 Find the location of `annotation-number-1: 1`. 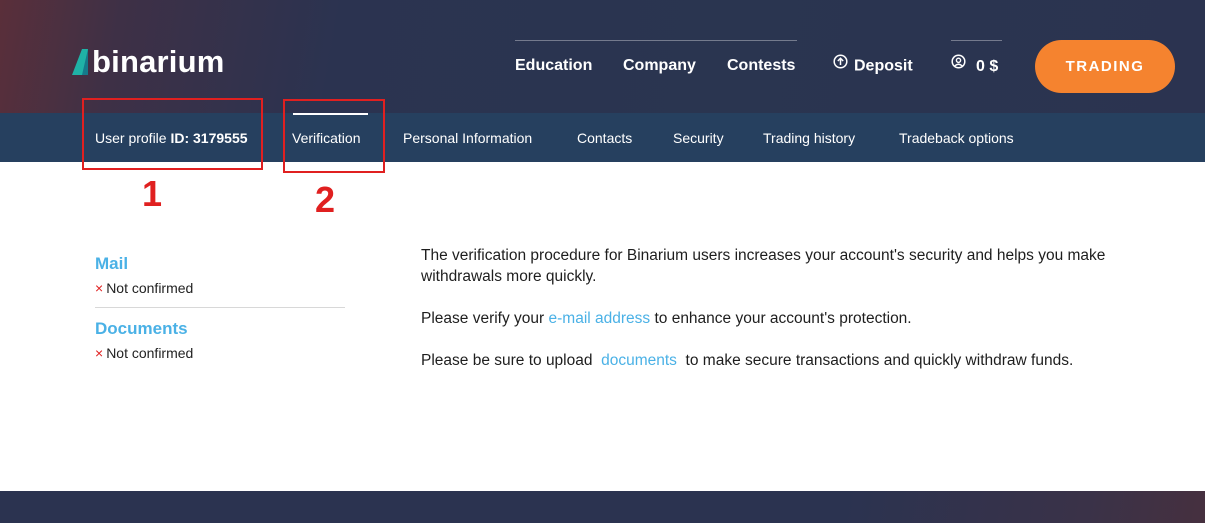

annotation-number-1: 1 is located at coordinates (152, 193).